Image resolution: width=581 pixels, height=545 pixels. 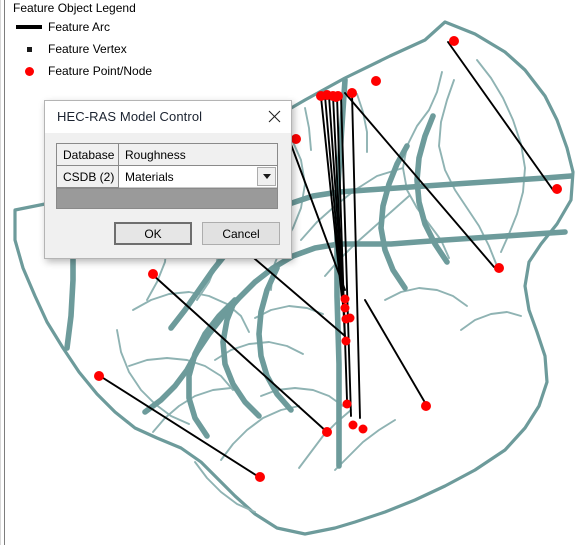 What do you see at coordinates (198, 177) in the screenshot?
I see `roughness-combobox: Materials` at bounding box center [198, 177].